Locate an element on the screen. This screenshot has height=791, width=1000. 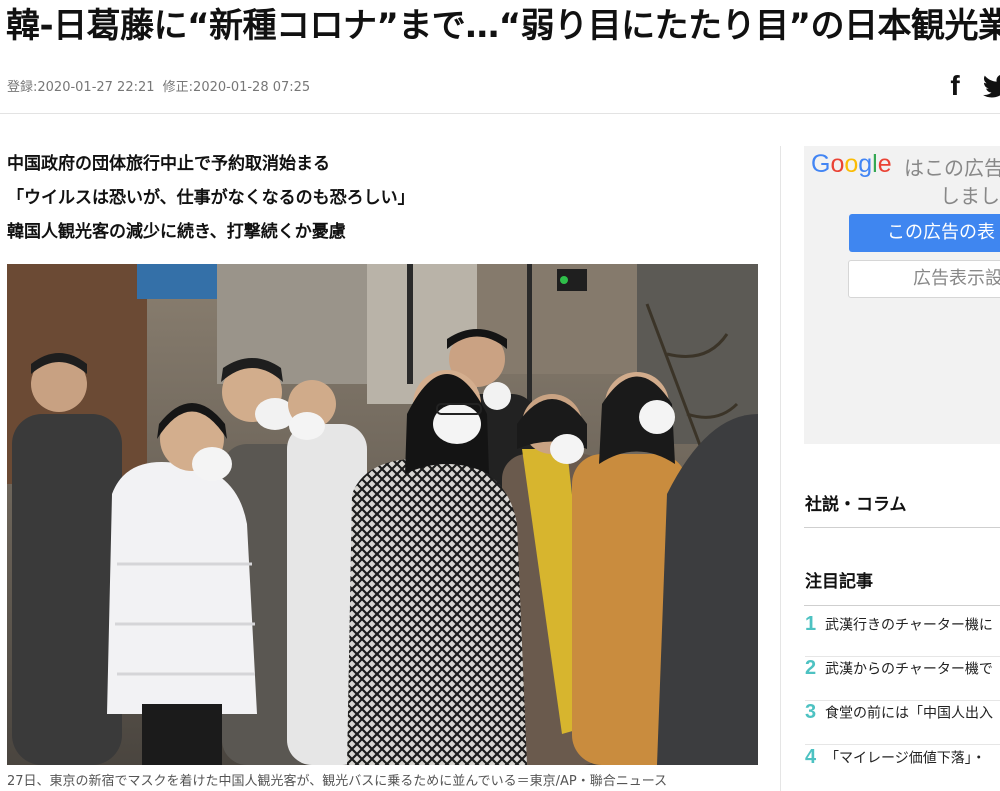
popular-item-3: 3 食堂の前には「中国人出入 is located at coordinates (902, 722).